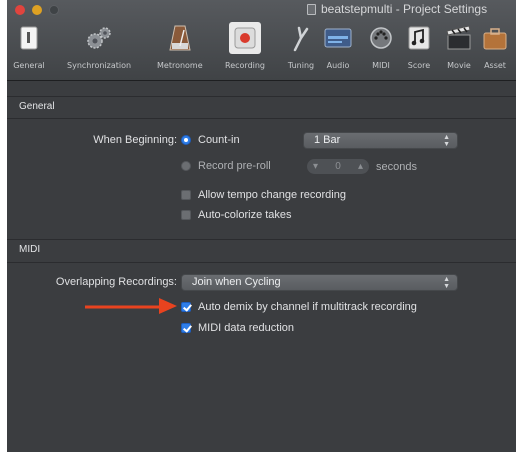 This screenshot has width=516, height=461. What do you see at coordinates (315, 166) in the screenshot?
I see `stepper-down-icon: ▾` at bounding box center [315, 166].